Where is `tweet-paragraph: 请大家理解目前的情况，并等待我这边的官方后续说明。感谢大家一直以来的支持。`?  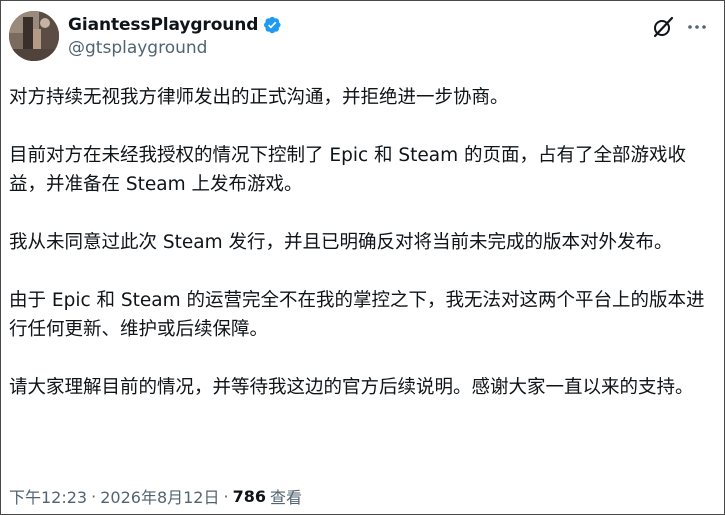
tweet-paragraph: 请大家理解目前的情况，并等待我这边的官方后续说明。感谢大家一直以来的支持。 is located at coordinates (351, 387).